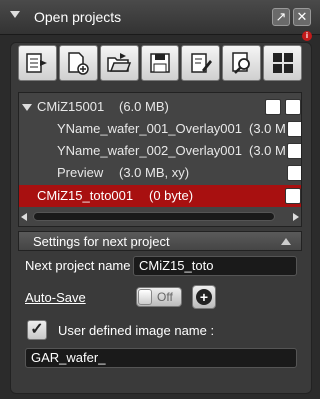 The image size is (320, 399). I want to click on list-item: YName_wafer_002_Overlay001 (3.0 M, so click(160, 151).